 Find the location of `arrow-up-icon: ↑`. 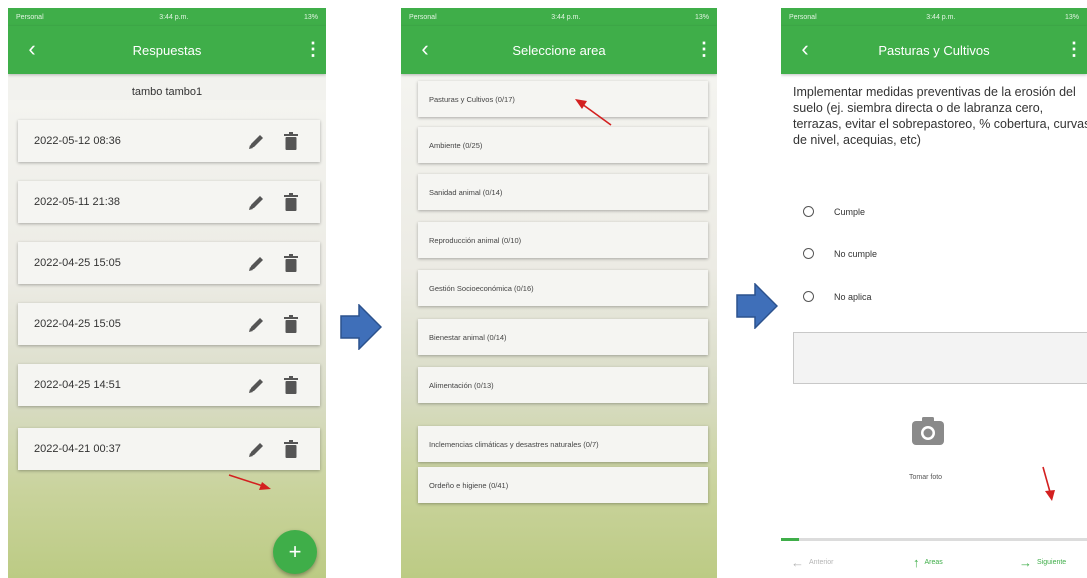

arrow-up-icon: ↑ is located at coordinates (916, 562).